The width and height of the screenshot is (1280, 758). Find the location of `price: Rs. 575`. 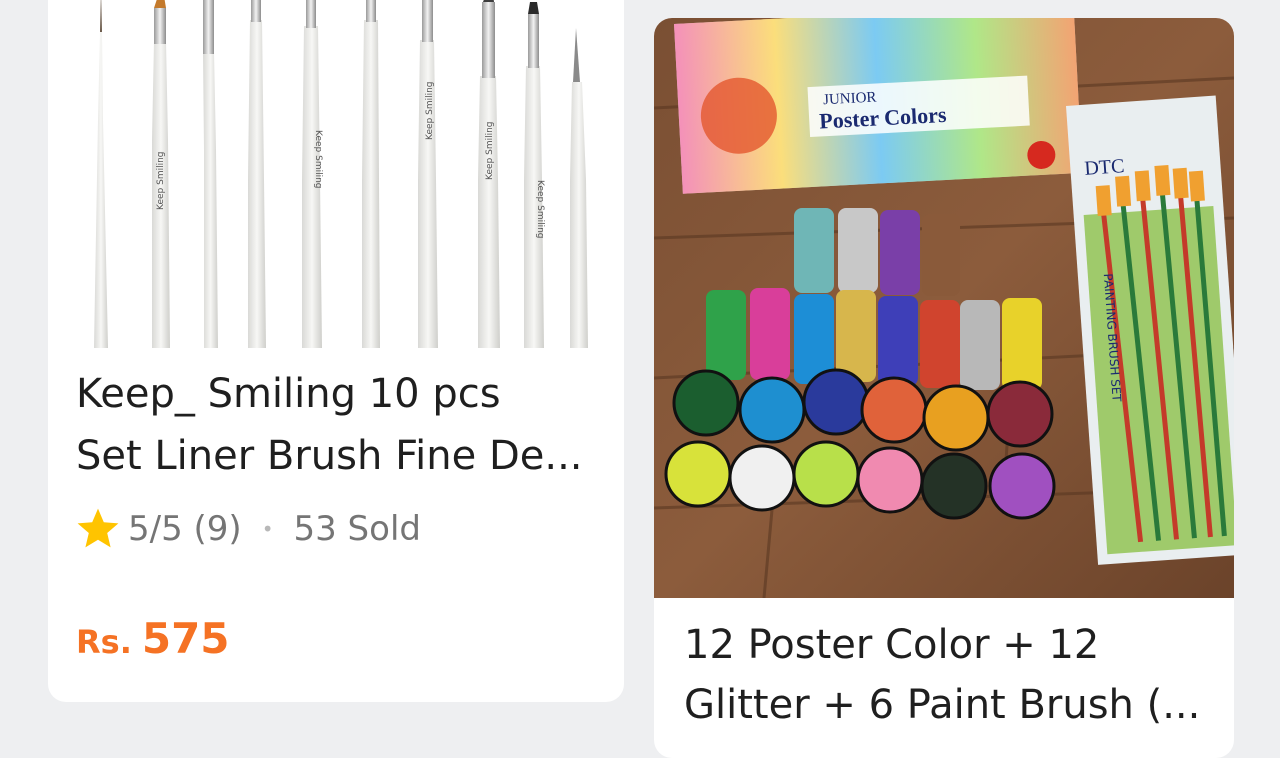

price: Rs. 575 is located at coordinates (153, 638).